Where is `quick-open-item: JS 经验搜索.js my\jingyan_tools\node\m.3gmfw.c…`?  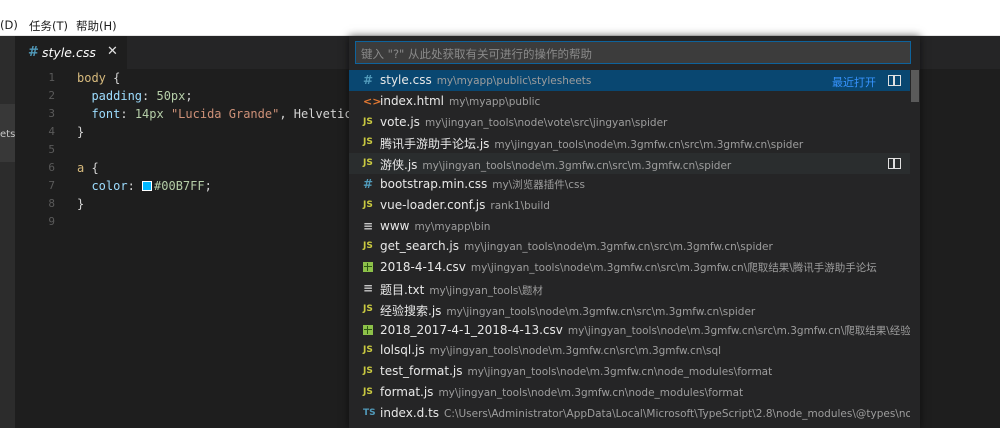 quick-open-item: JS 经验搜索.js my\jingyan_tools\node\m.3gmfw.c… is located at coordinates (629, 309).